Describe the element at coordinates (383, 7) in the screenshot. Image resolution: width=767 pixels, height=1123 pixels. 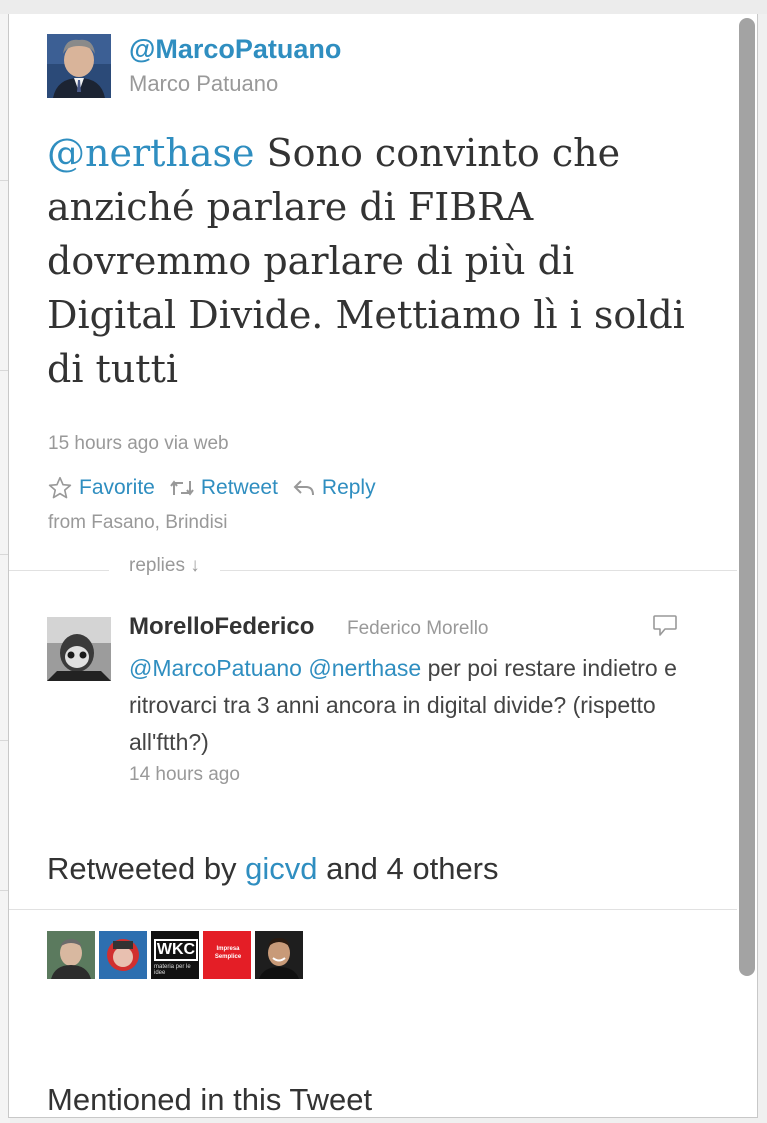
I see `top-strip` at that location.